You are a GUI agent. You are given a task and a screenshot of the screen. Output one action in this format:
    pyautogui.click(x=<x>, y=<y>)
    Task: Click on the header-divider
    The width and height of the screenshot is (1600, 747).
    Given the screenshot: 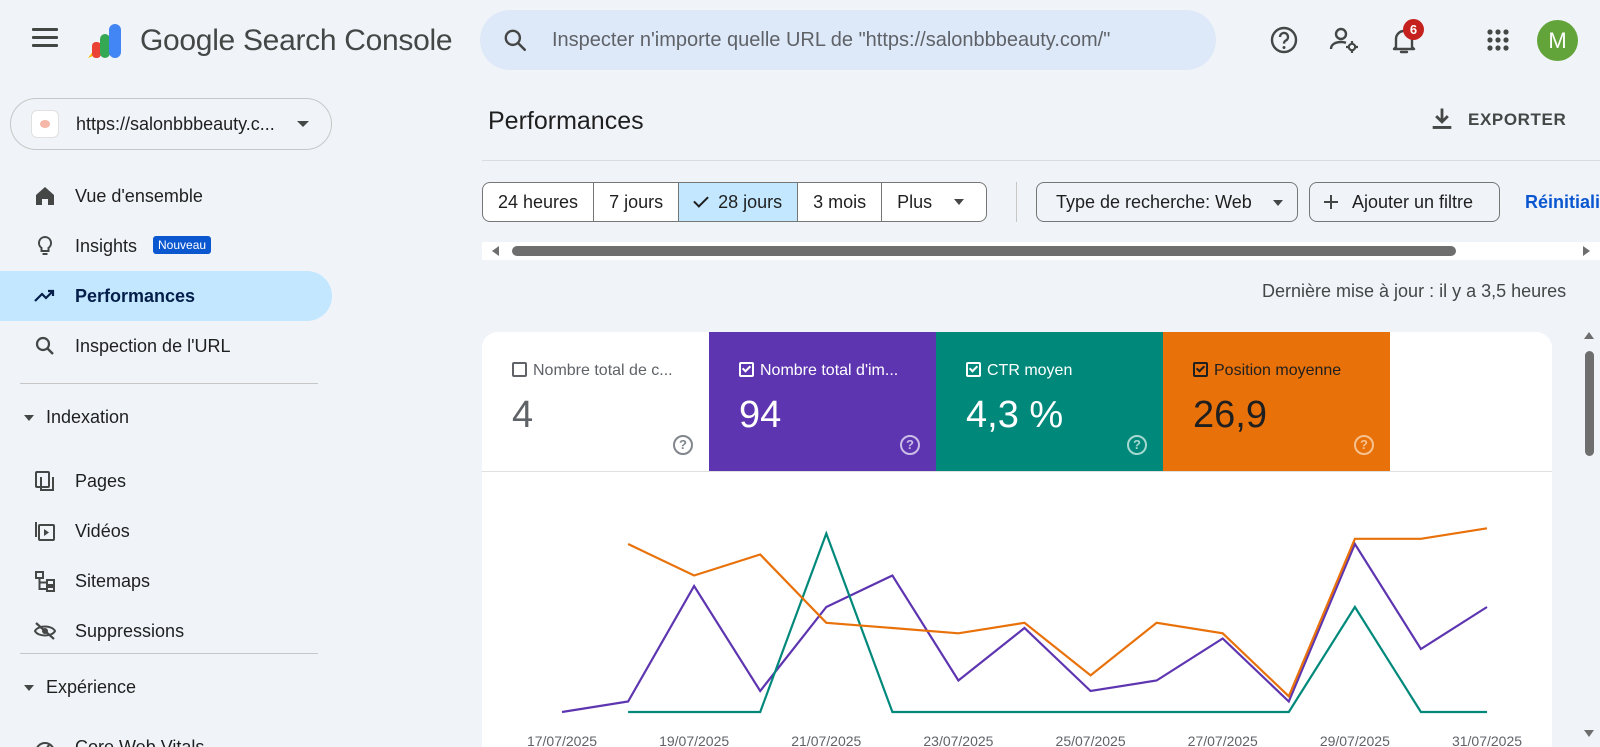 What is the action you would take?
    pyautogui.click(x=1041, y=160)
    